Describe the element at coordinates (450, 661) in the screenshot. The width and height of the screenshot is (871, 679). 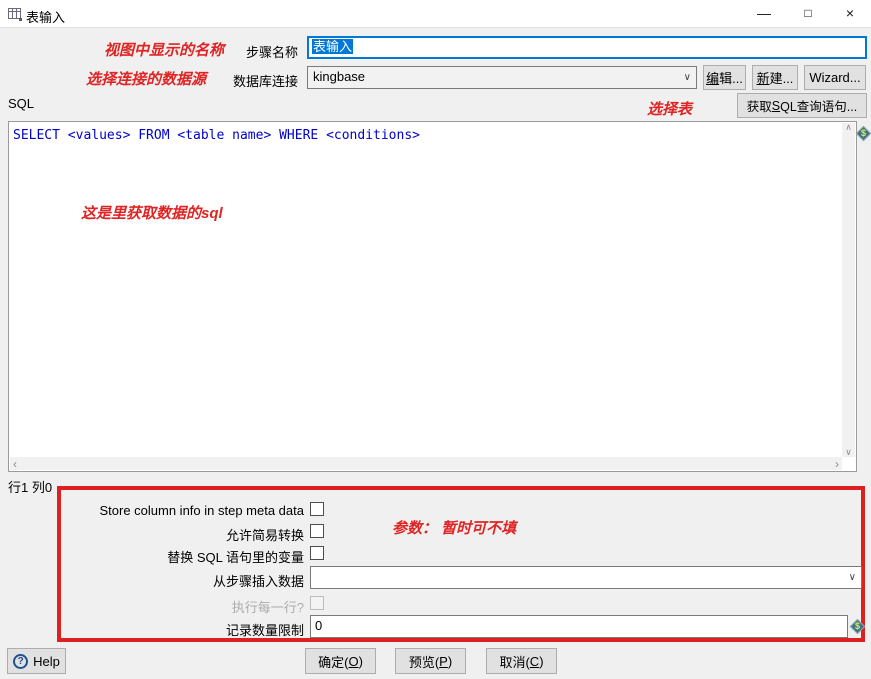
I see `preview-button-post: )` at that location.